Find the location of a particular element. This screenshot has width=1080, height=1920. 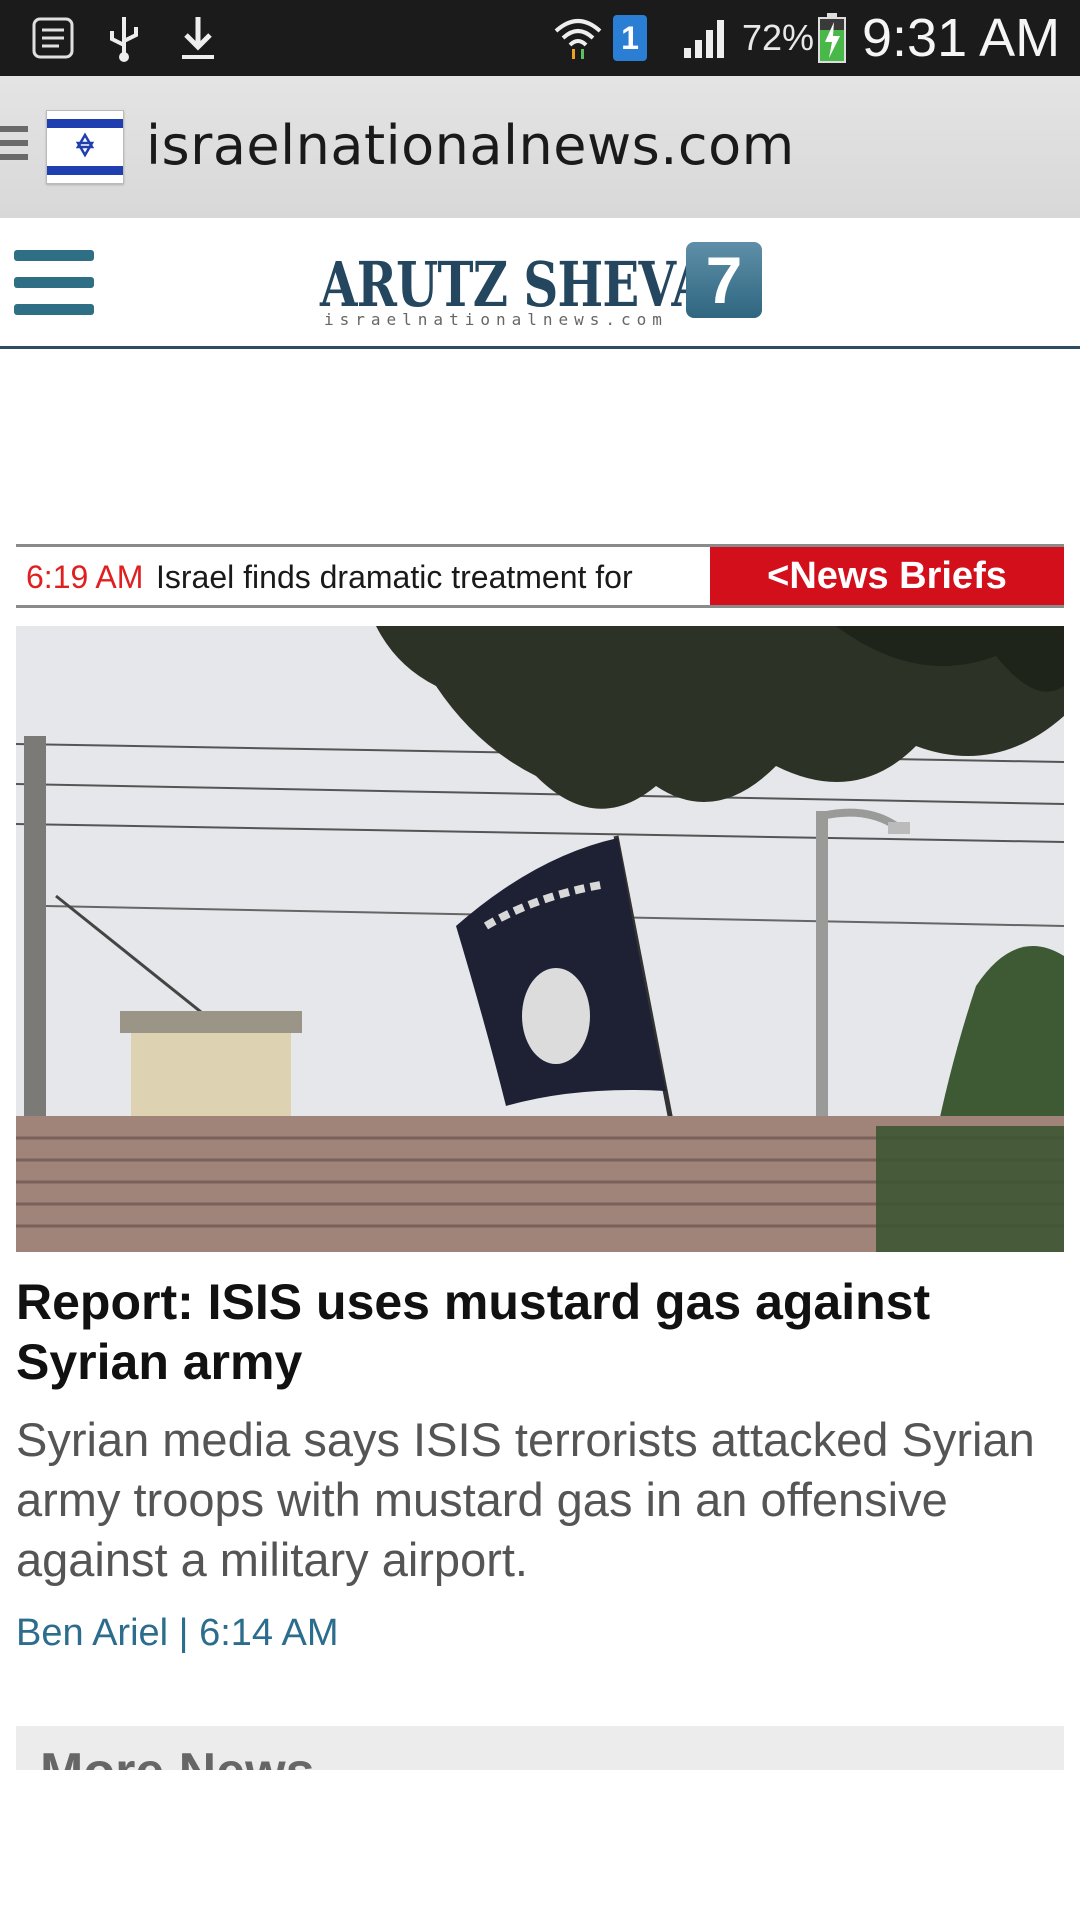

sim-badge: 1 is located at coordinates (630, 38).